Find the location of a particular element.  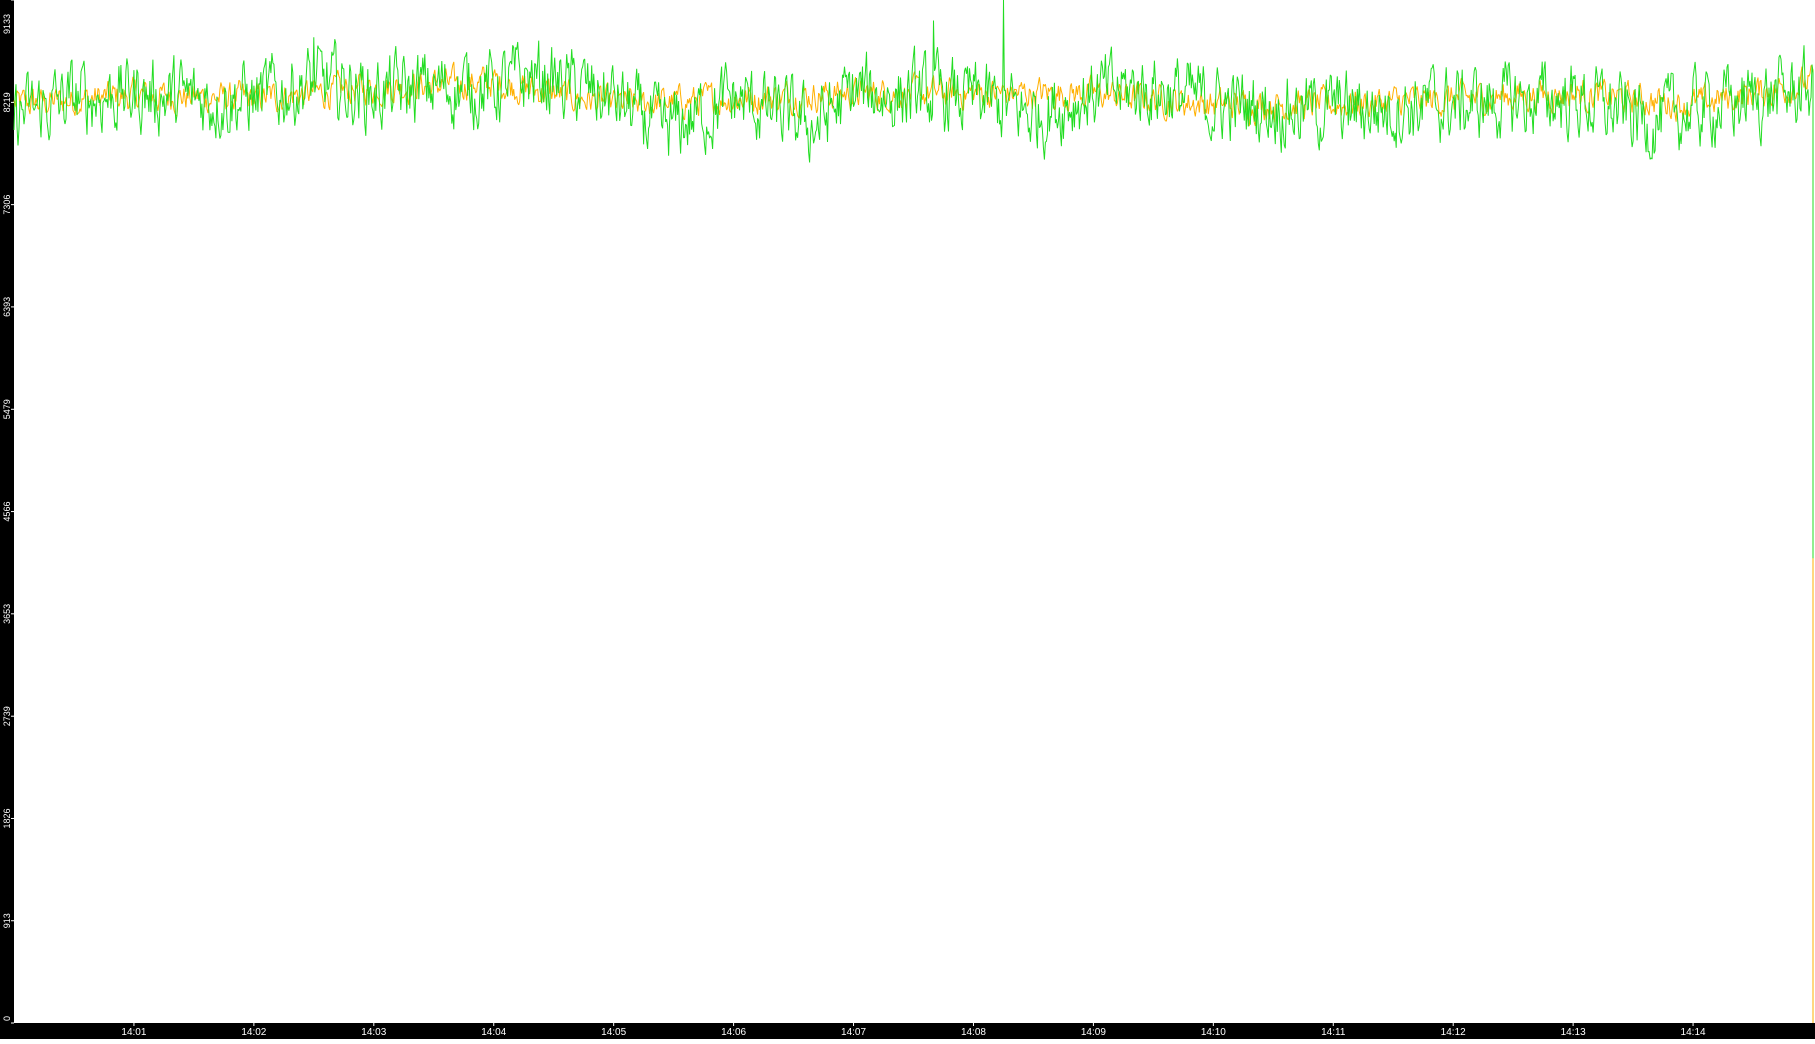

y-tick-label: 9133 is located at coordinates (7, 24).